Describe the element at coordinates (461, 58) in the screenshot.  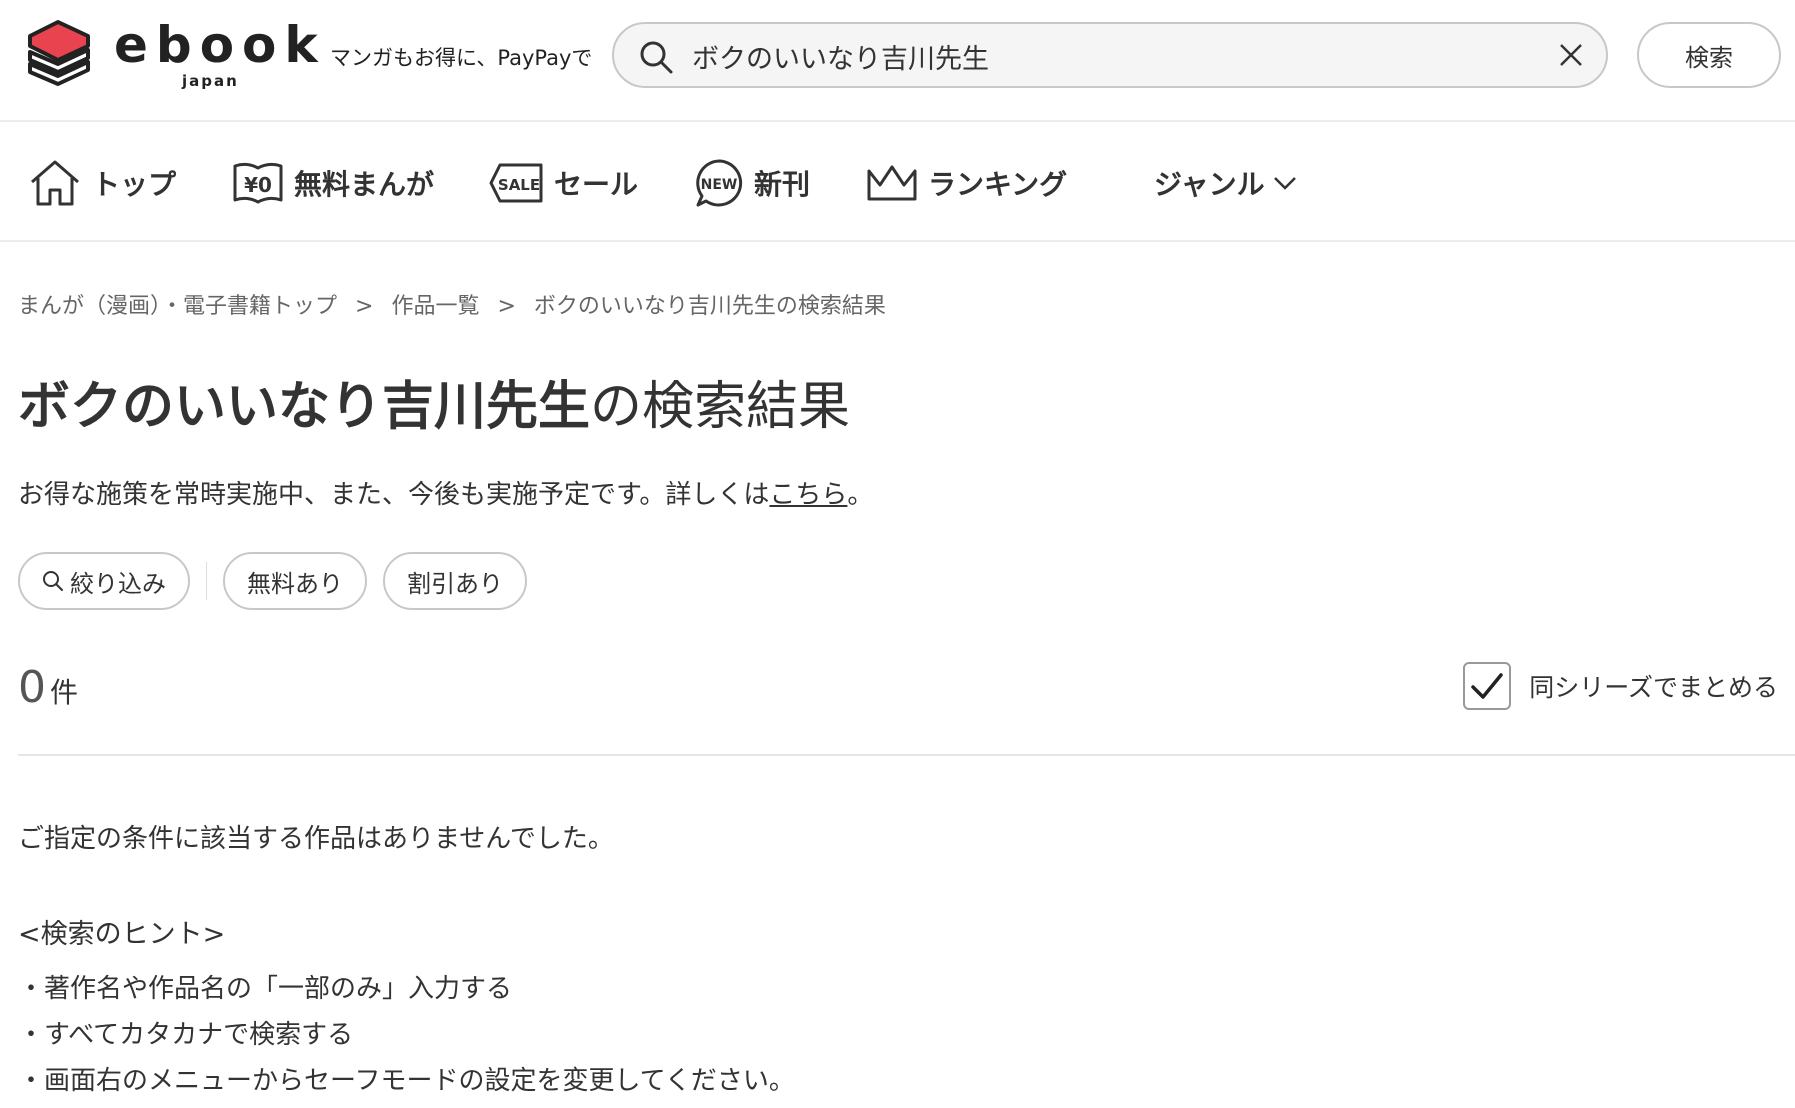
I see `header-tagline: マンガもお得に、PayPayで` at that location.